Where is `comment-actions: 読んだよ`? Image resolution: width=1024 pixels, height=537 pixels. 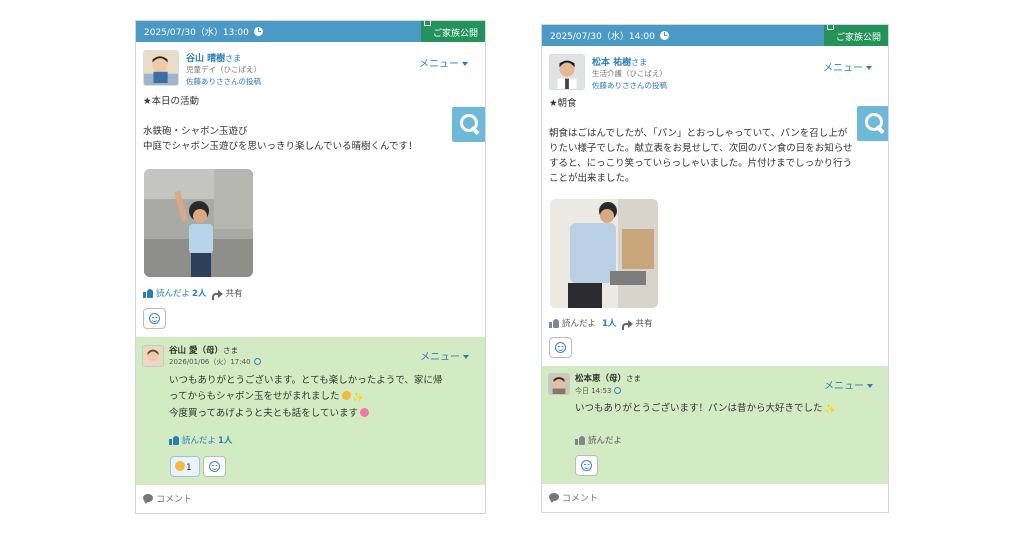
comment-actions: 読んだよ is located at coordinates (599, 440).